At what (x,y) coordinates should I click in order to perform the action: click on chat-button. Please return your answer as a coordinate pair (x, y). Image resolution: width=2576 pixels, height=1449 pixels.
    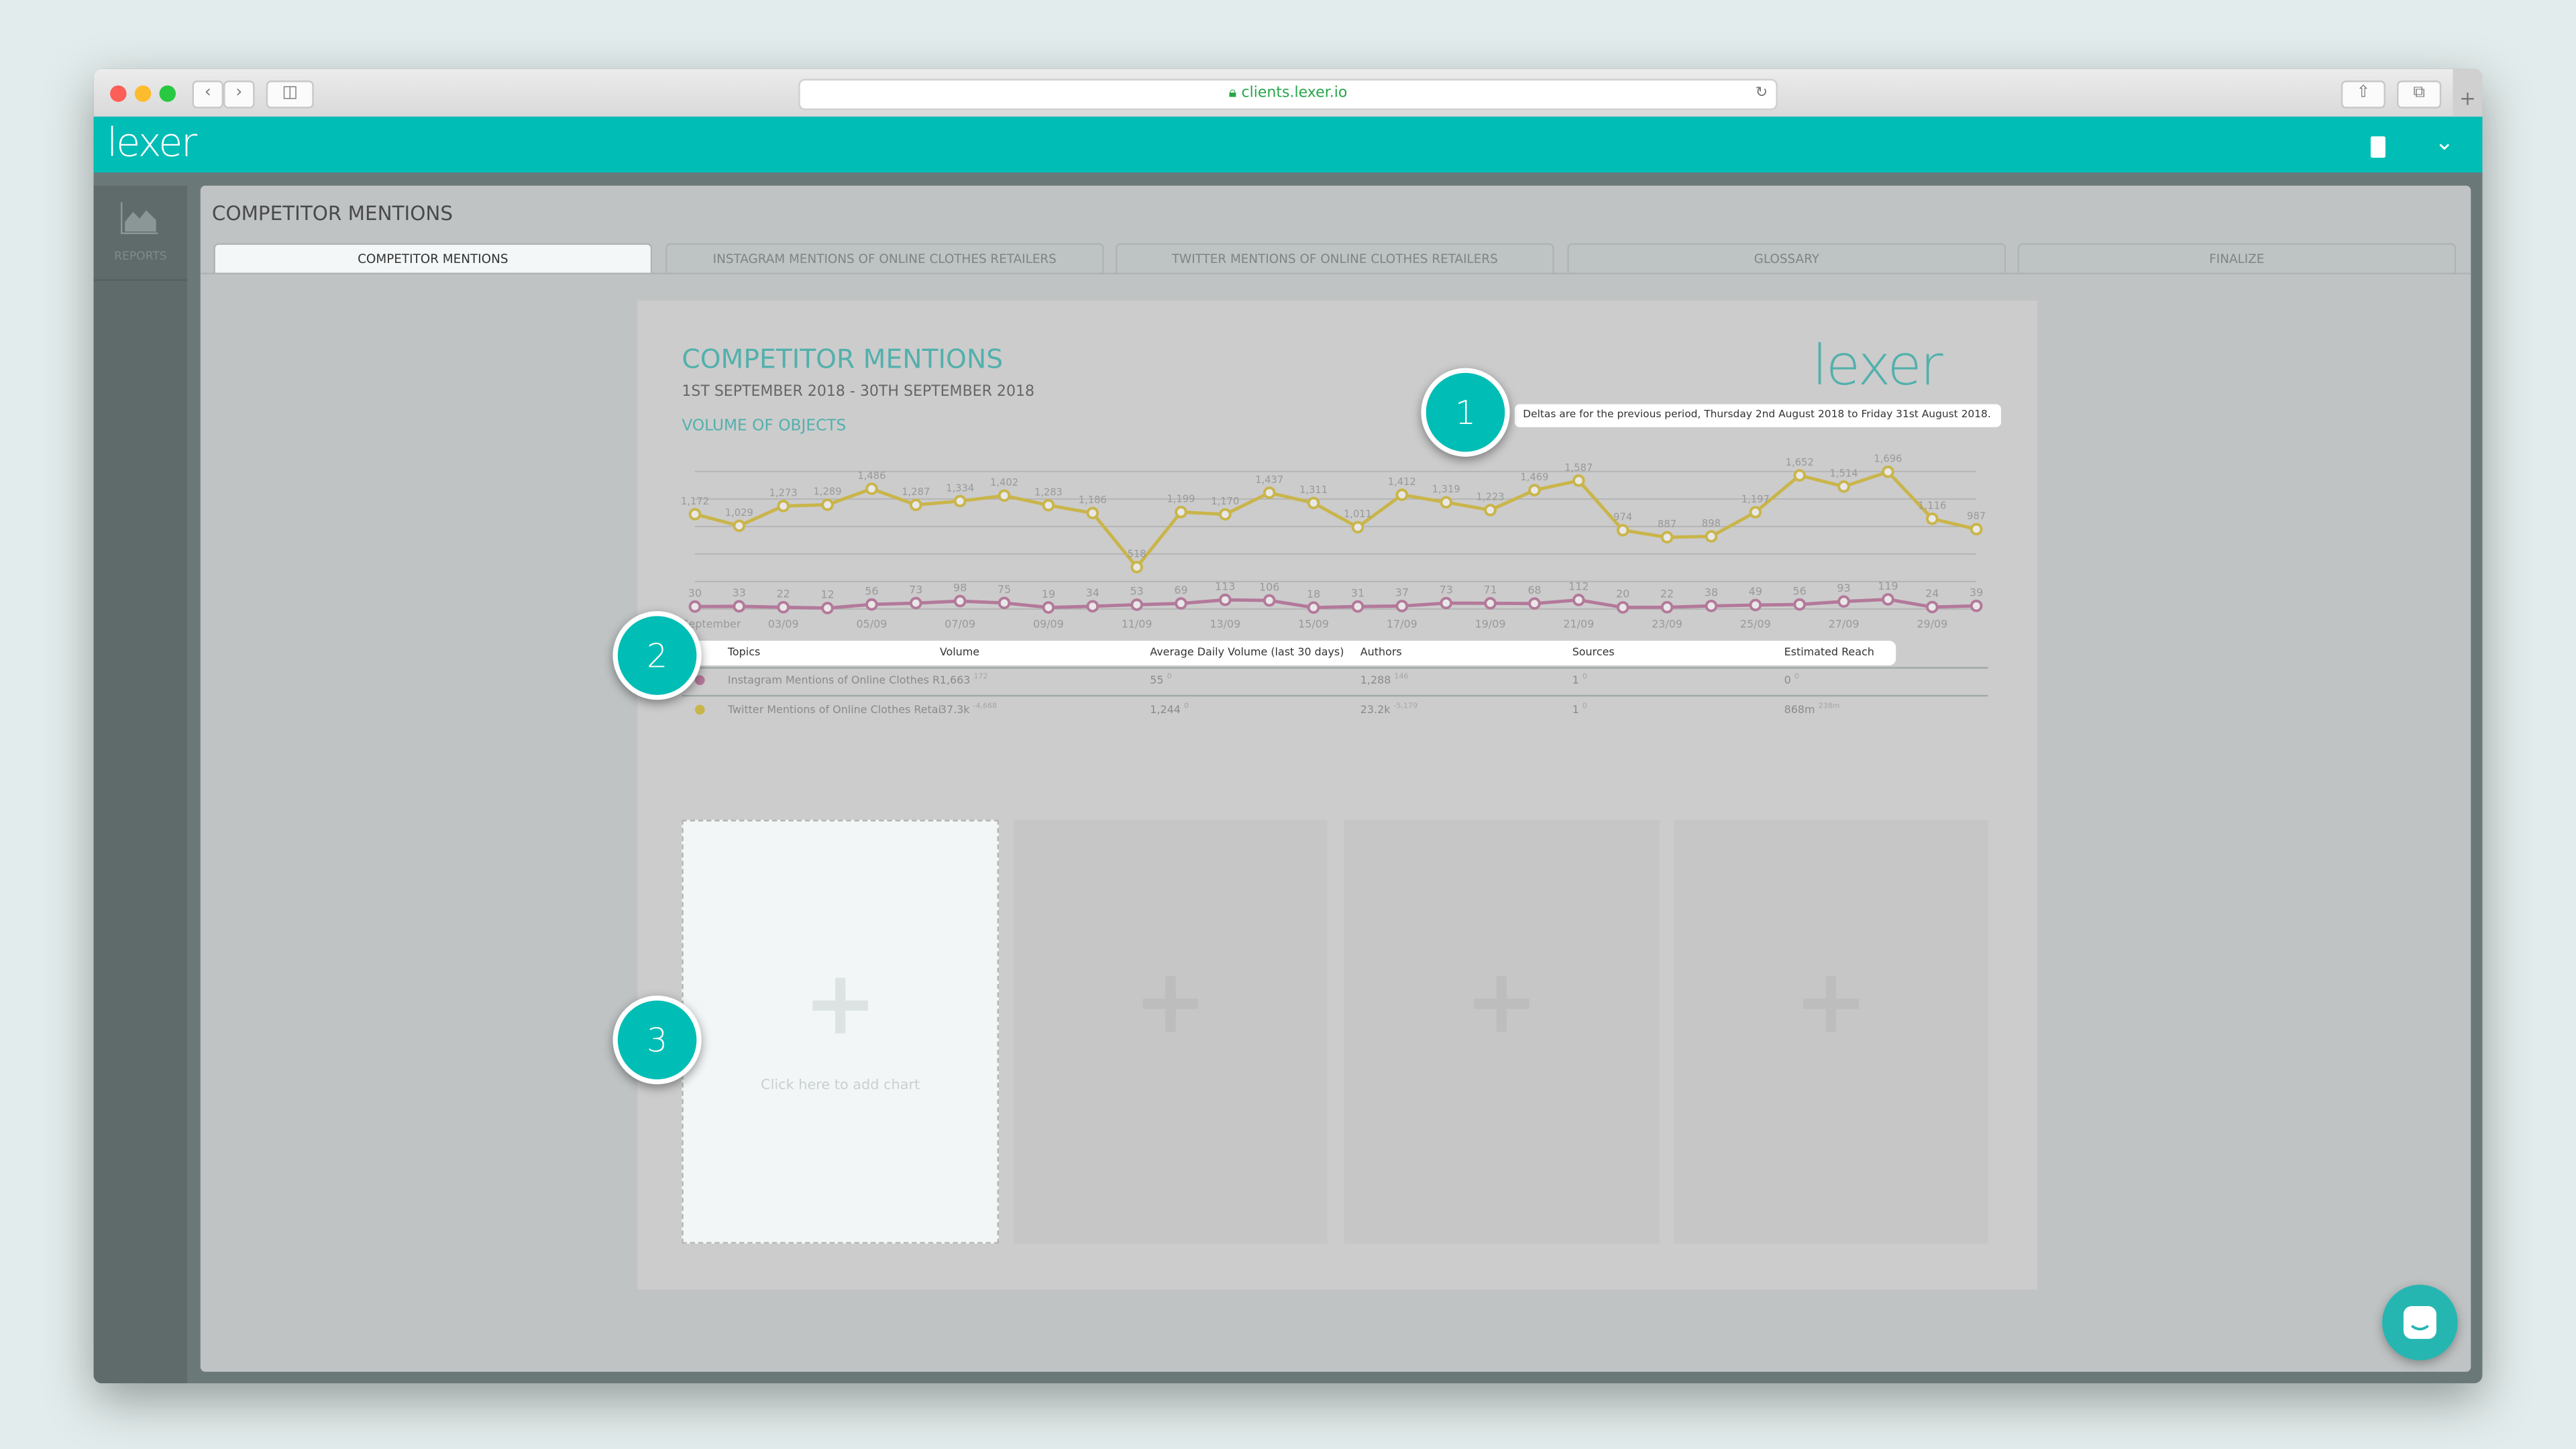
    Looking at the image, I should click on (2420, 1322).